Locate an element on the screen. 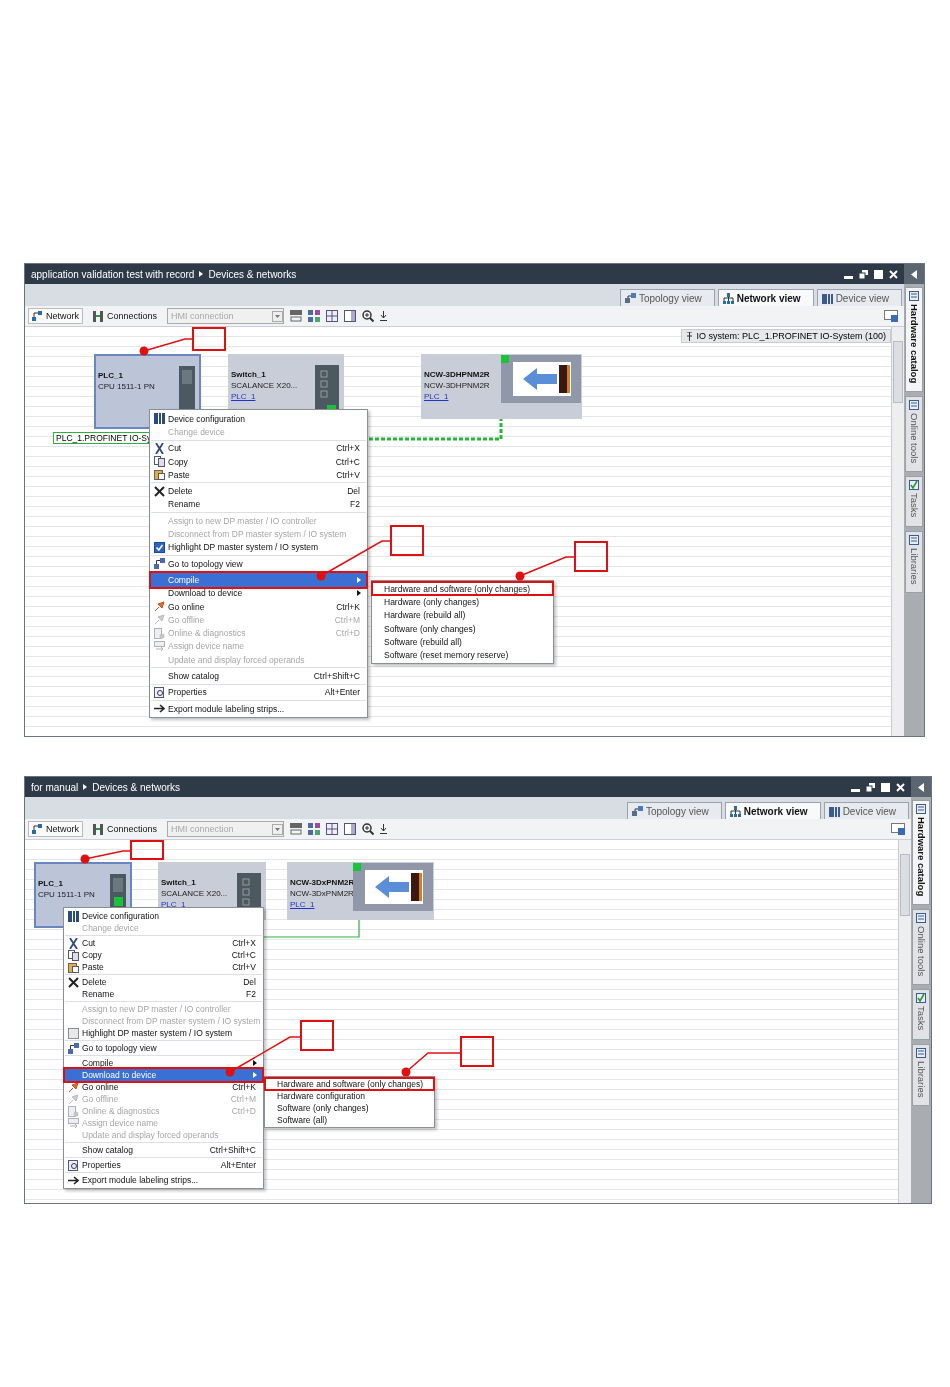  menu-item: Hardware configuration is located at coordinates (349, 1096).